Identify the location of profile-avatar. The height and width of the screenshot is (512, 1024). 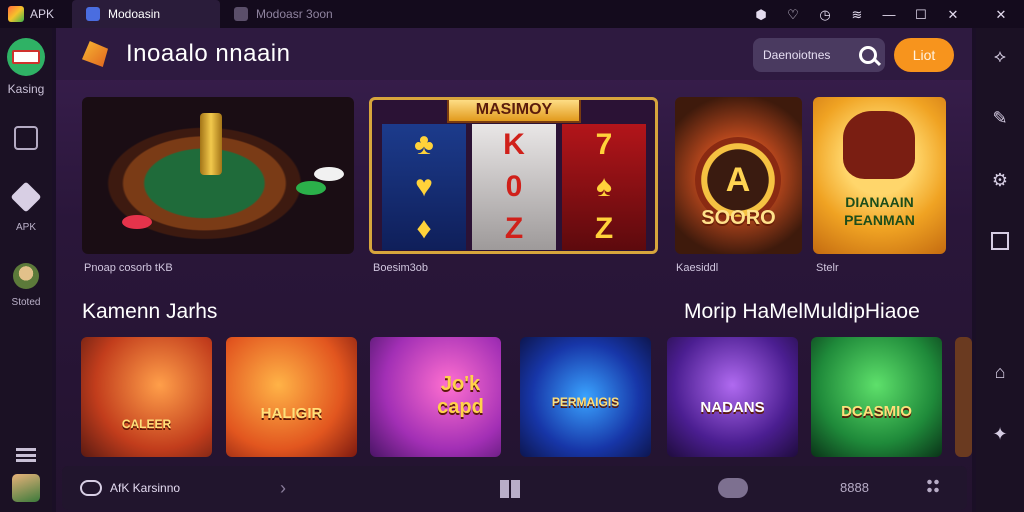
(26, 488).